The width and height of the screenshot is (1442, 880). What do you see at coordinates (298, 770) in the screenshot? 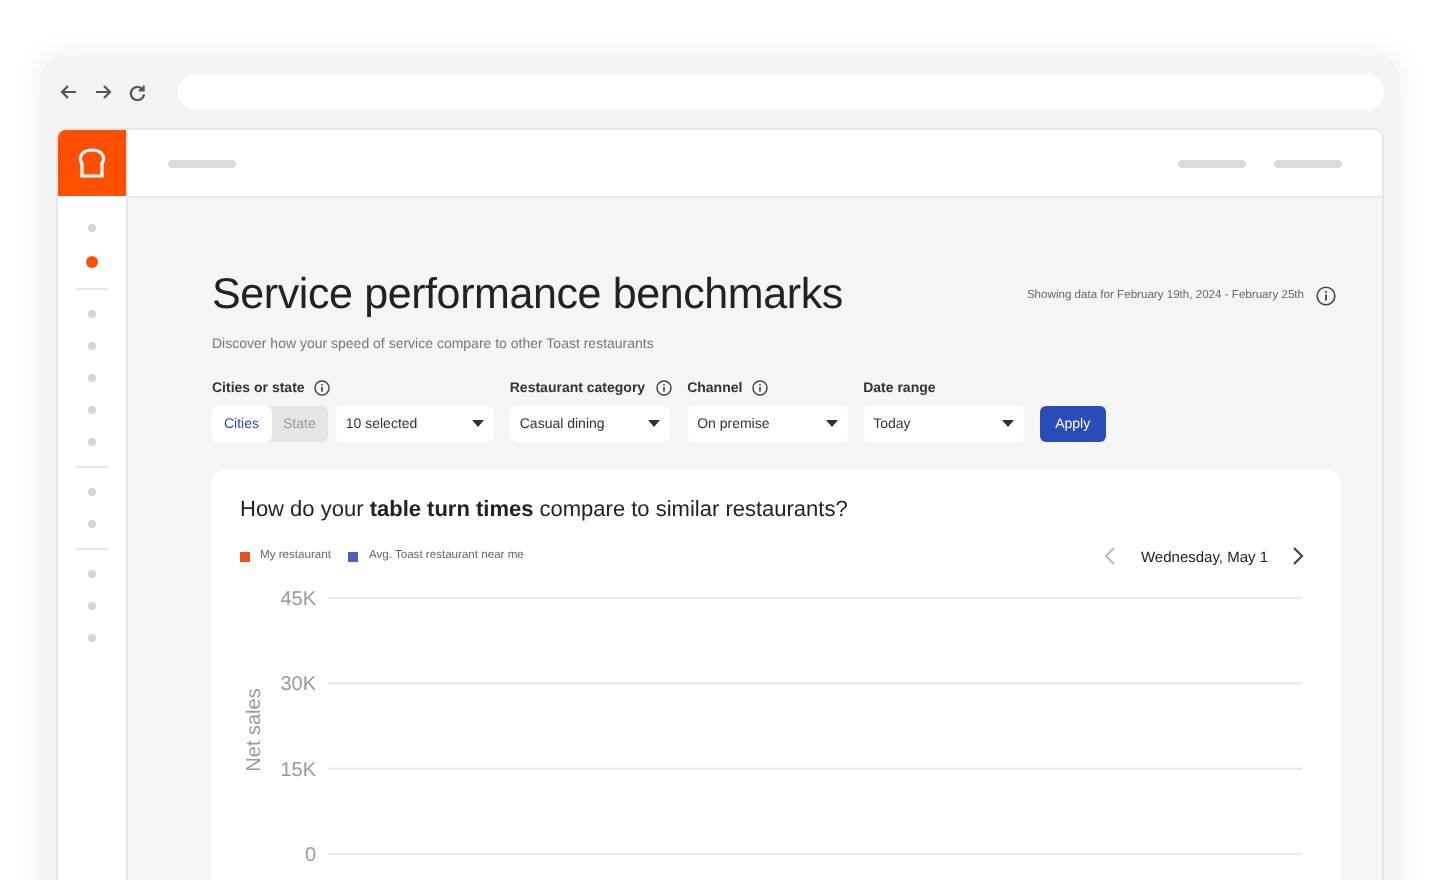
I see `axis-tick-label: 15K` at bounding box center [298, 770].